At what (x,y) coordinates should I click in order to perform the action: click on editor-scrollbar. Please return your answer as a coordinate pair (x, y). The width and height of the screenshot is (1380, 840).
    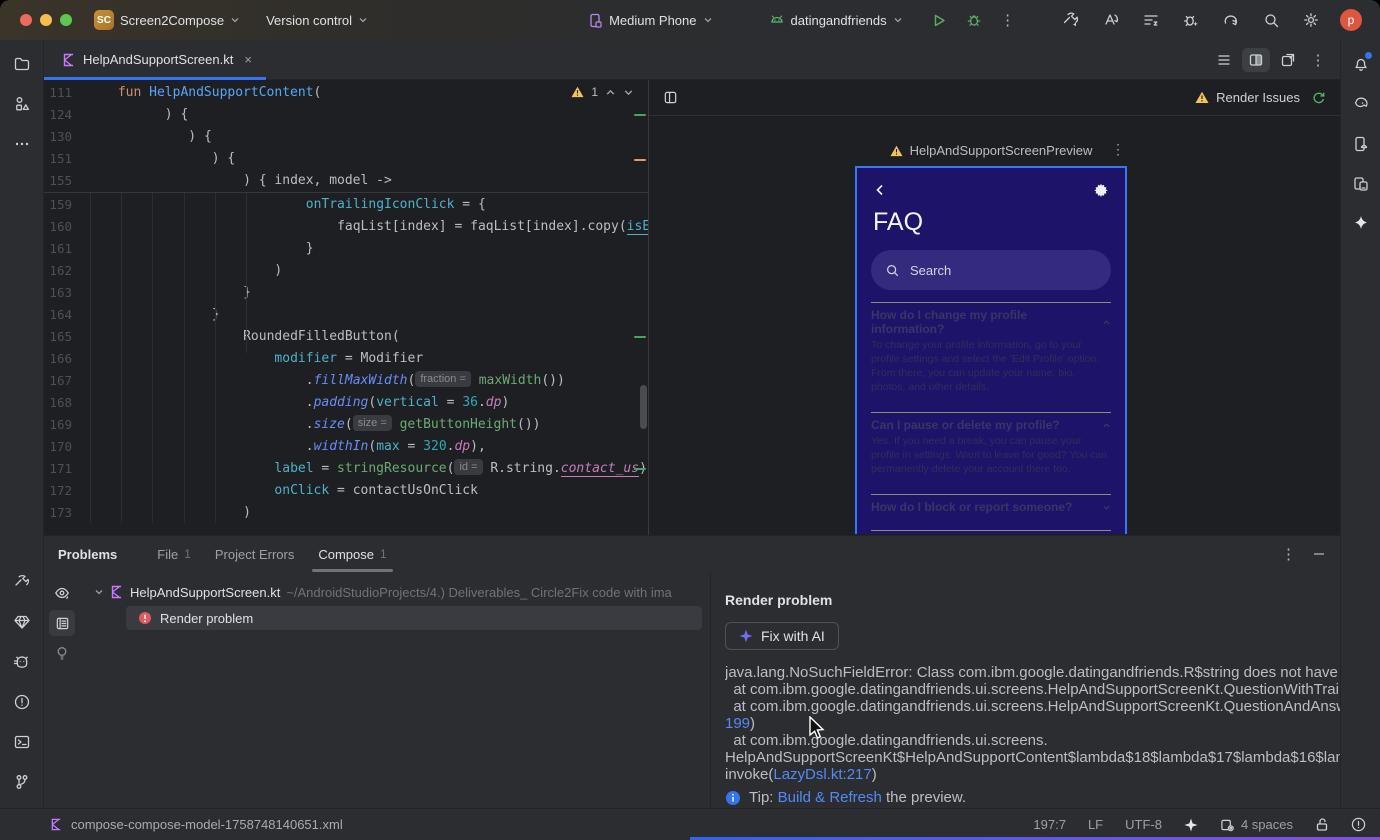
    Looking at the image, I should click on (643, 407).